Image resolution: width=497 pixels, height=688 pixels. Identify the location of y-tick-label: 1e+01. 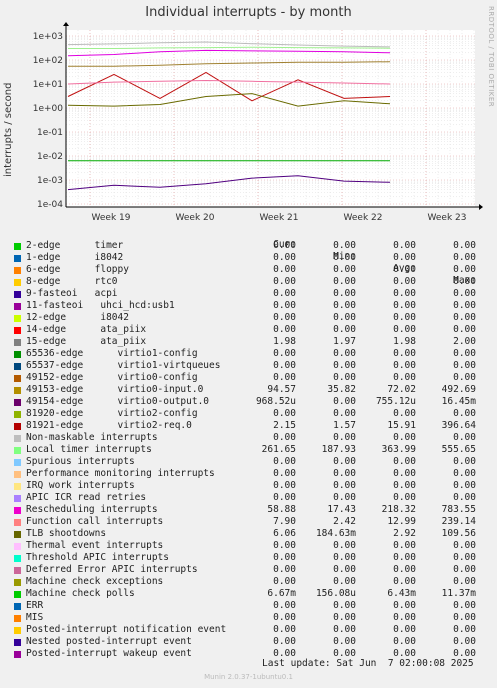
(48, 85).